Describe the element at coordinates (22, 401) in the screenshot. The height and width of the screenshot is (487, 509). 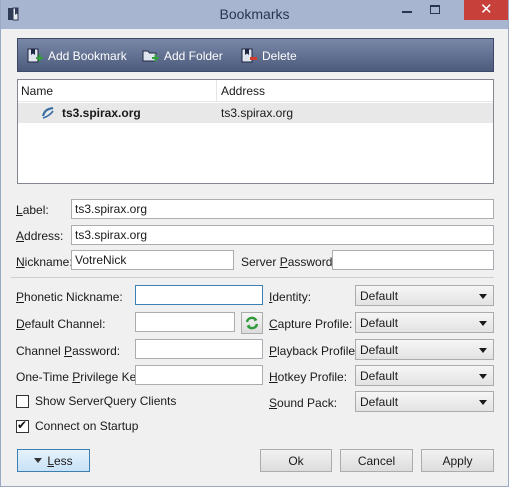
I see `checkbox-box` at that location.